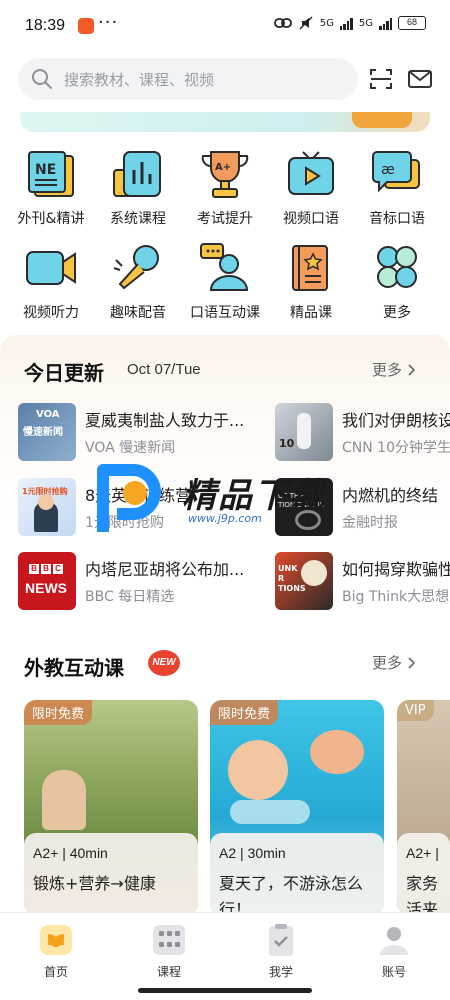 The height and width of the screenshot is (1000, 450). I want to click on news-thumbnail: UNK R TIONS, so click(304, 581).